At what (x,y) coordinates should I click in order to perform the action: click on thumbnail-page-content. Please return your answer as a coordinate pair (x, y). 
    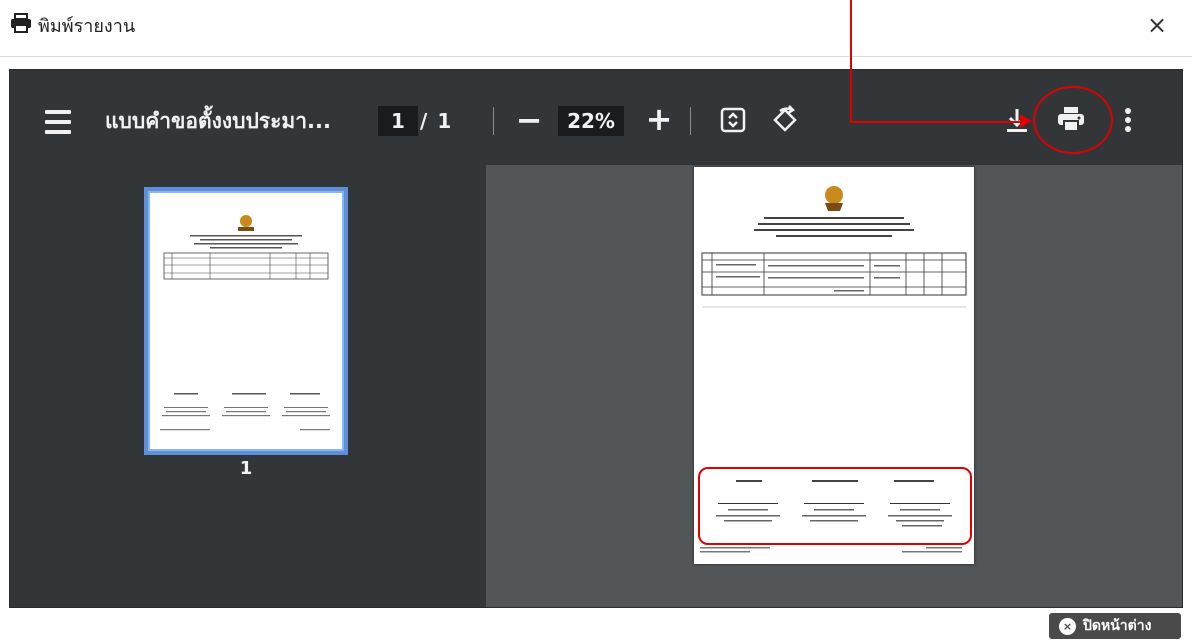
    Looking at the image, I should click on (245, 323).